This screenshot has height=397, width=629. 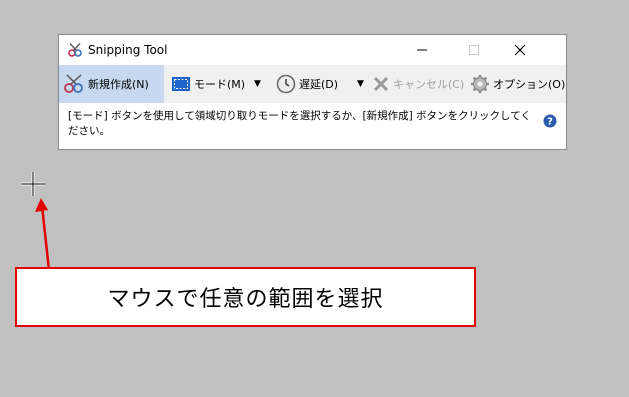 I want to click on mode-button: モード(M), so click(x=208, y=84).